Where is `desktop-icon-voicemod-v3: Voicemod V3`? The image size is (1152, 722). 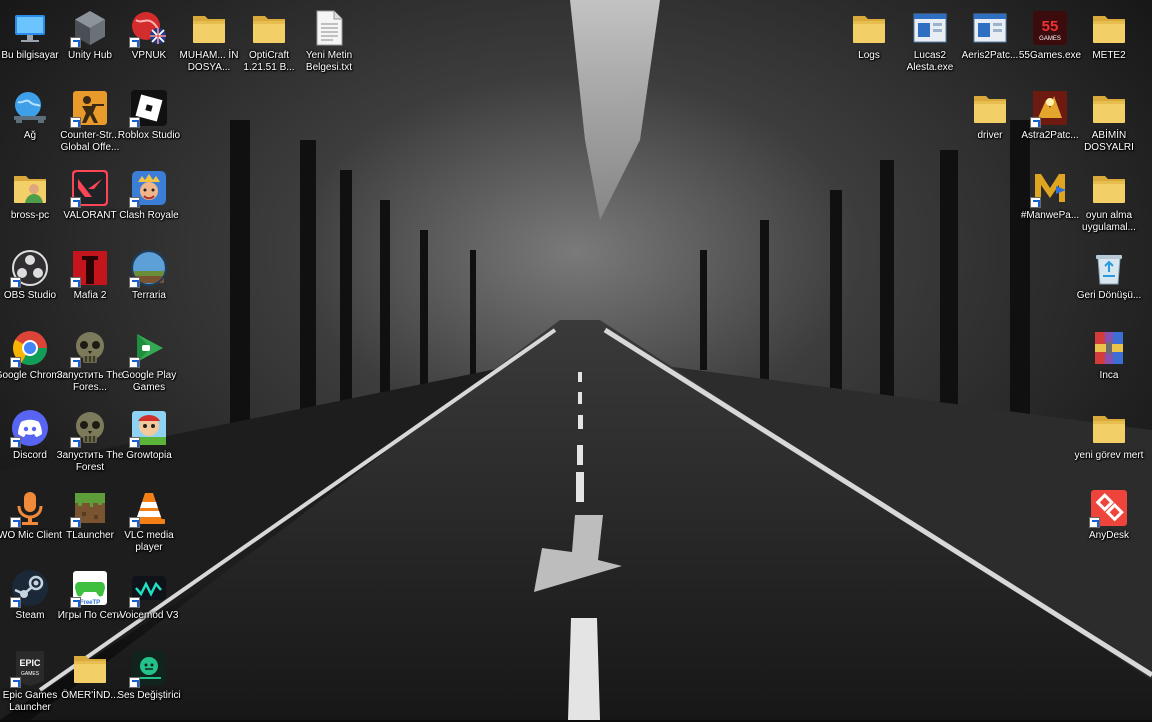 desktop-icon-voicemod-v3: Voicemod V3 is located at coordinates (149, 602).